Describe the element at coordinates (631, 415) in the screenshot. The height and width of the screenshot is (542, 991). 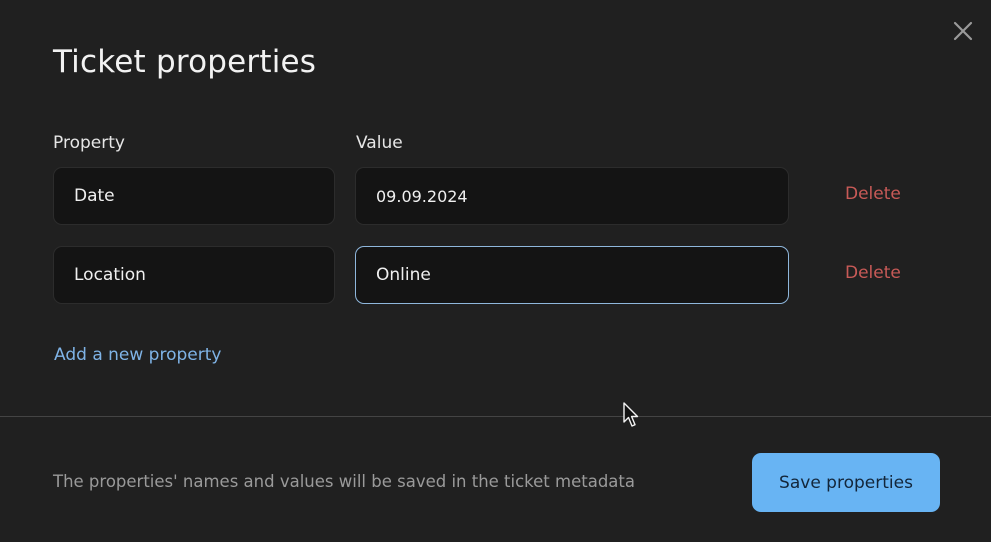
I see `mouse-pointer-icon` at that location.